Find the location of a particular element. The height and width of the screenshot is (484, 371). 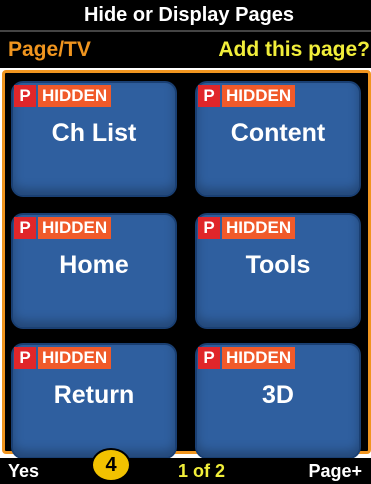

page-tile-3d: P HIDDEN 3D is located at coordinates (278, 401).